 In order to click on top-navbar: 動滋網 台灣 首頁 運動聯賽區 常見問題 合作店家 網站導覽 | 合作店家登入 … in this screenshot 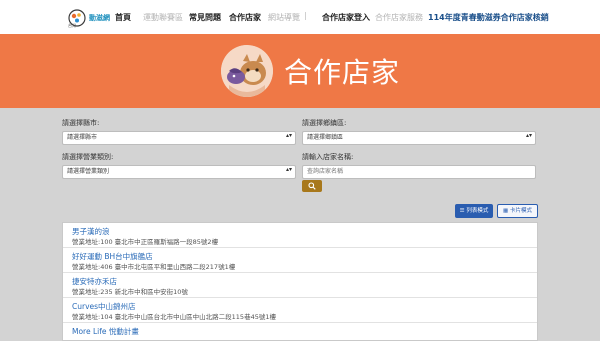, I will do `click(300, 17)`.